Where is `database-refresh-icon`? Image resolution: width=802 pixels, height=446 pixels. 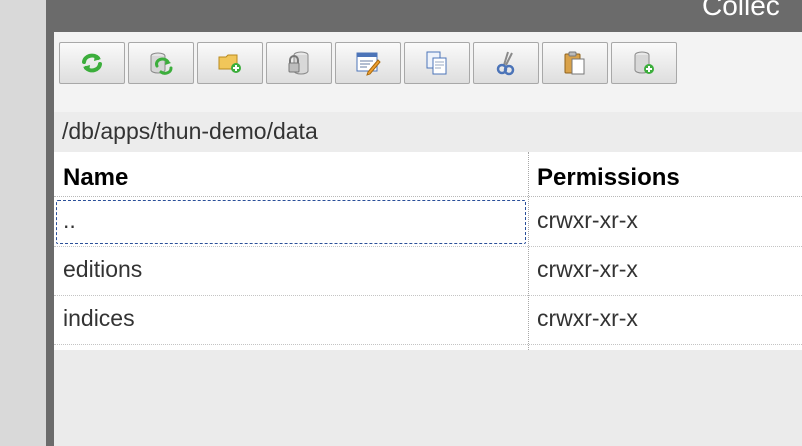
database-refresh-icon is located at coordinates (161, 63).